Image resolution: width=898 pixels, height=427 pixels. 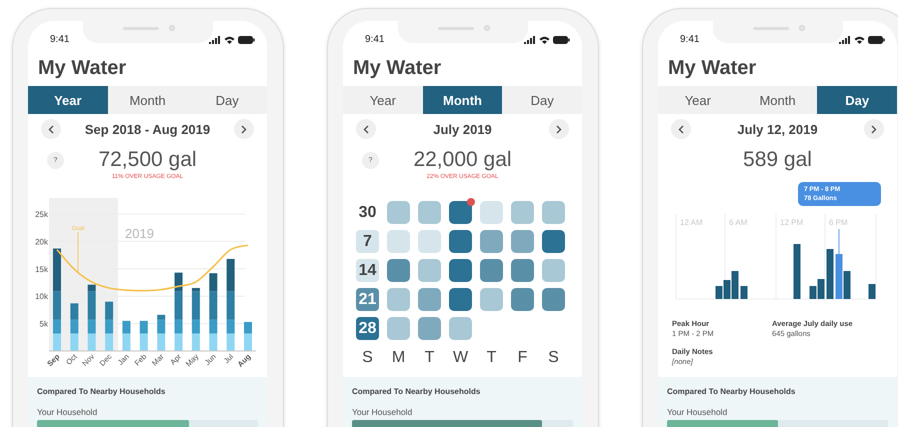 What do you see at coordinates (41, 214) in the screenshot?
I see `y-tick-label: 25k` at bounding box center [41, 214].